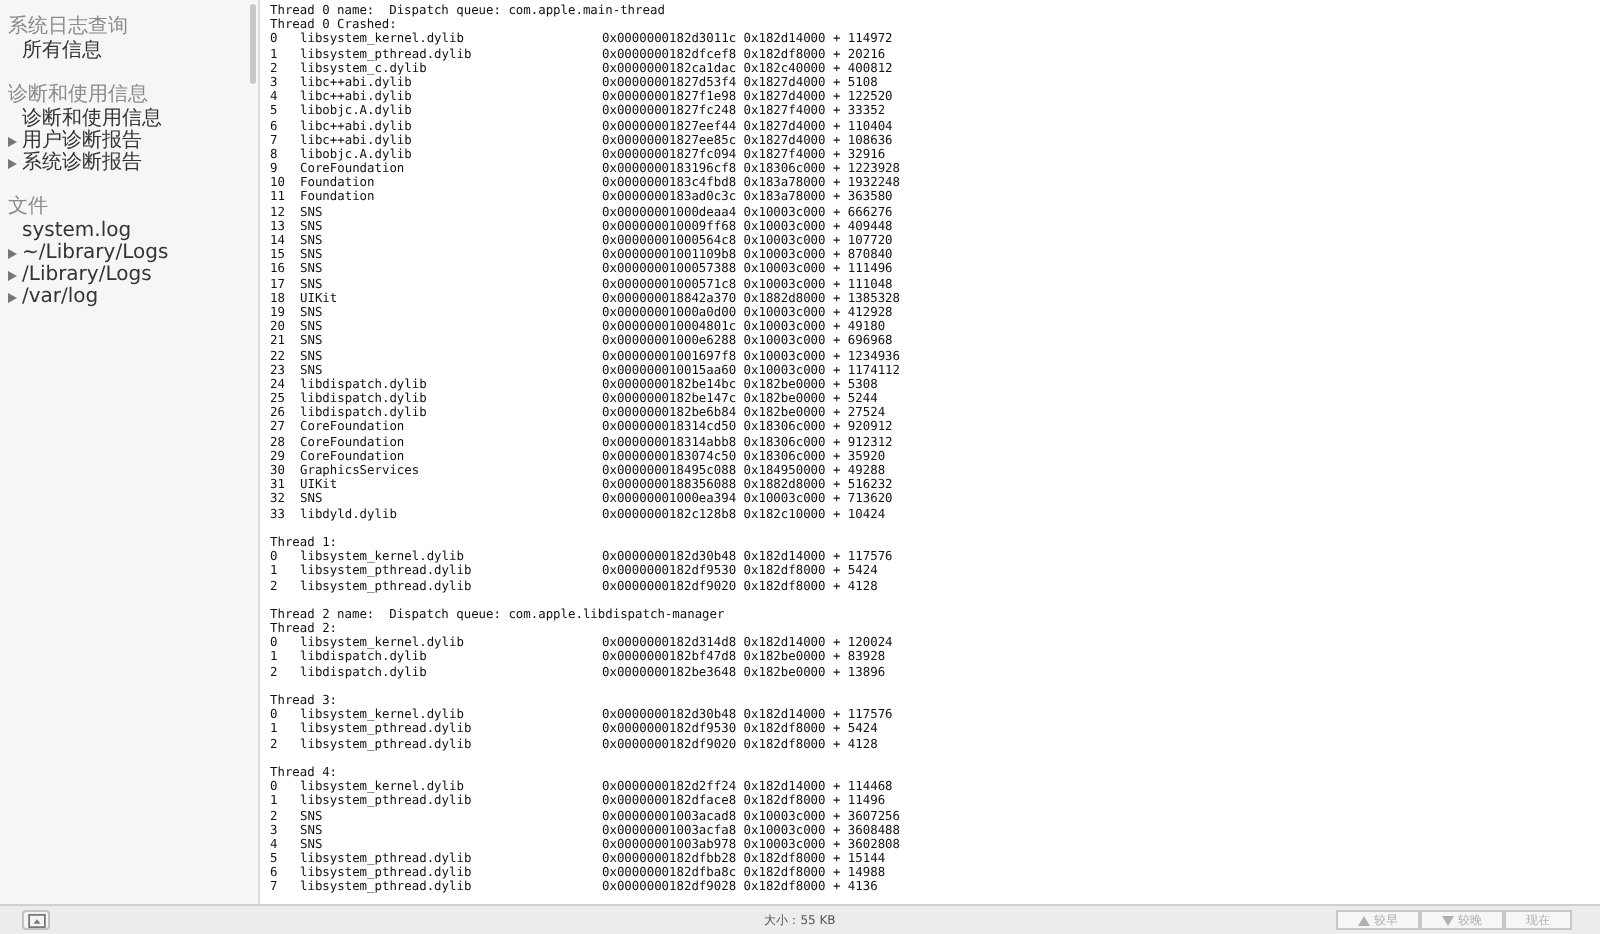 This screenshot has height=934, width=1600. I want to click on sidebar-toggle-button, so click(36, 920).